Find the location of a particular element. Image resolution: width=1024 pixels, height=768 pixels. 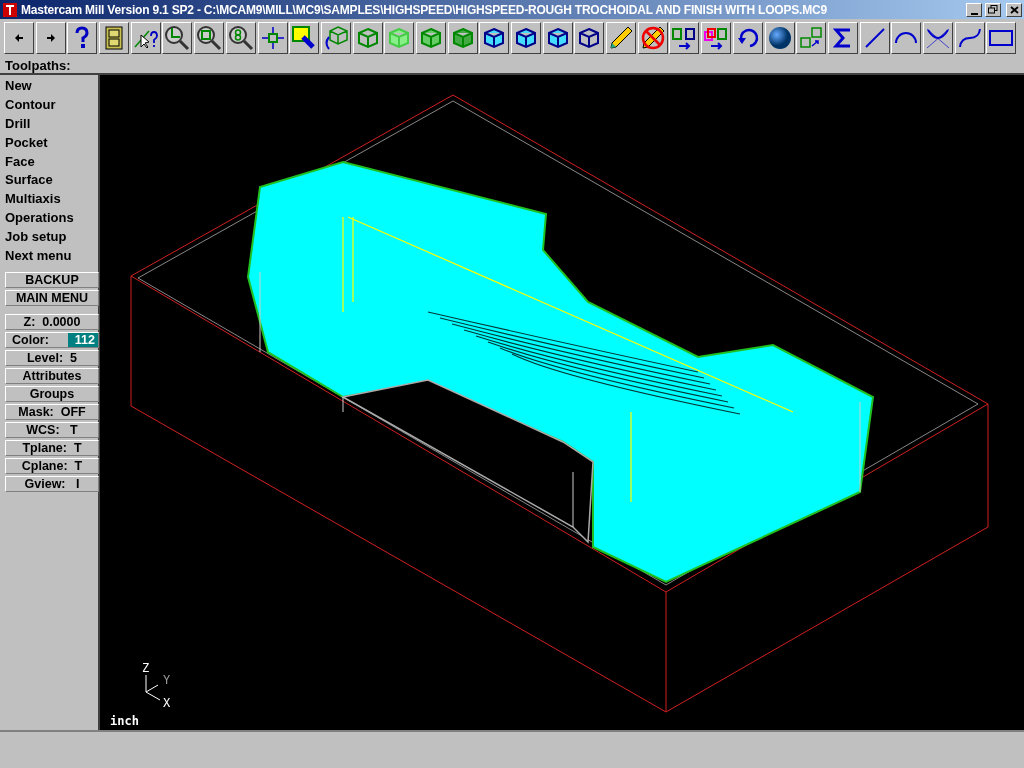

spline-icon is located at coordinates (969, 38).